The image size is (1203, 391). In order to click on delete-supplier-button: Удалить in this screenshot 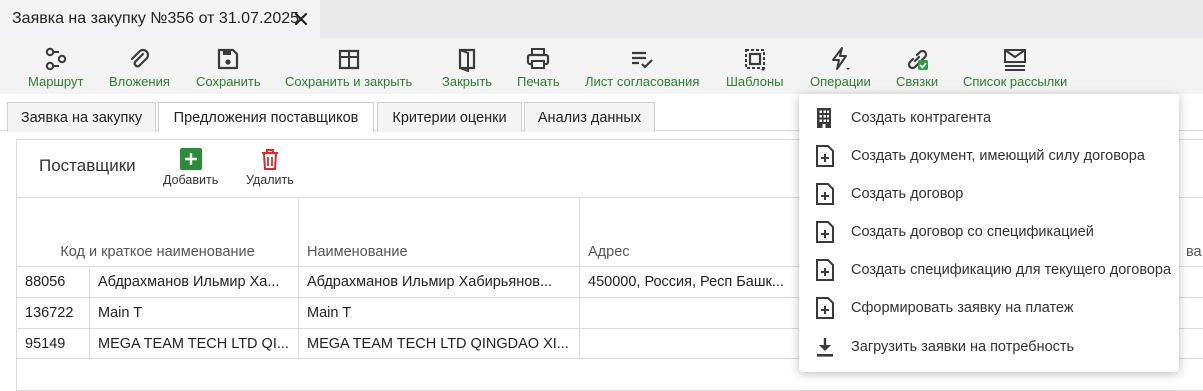, I will do `click(270, 167)`.